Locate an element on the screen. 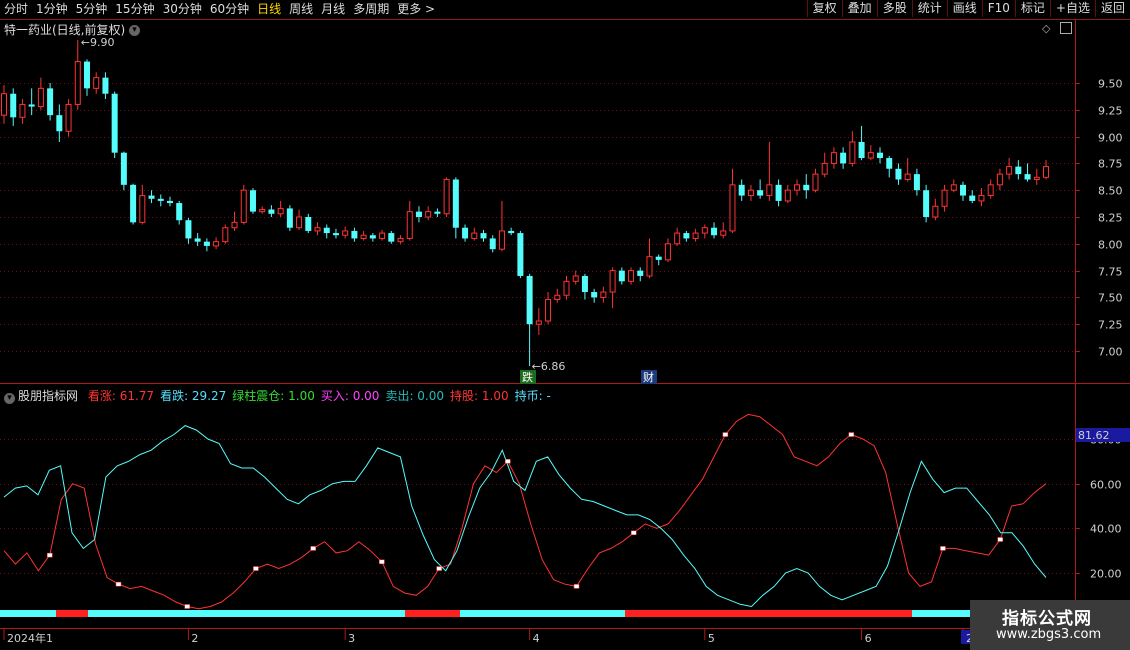  watermark-title: 指标公式网 is located at coordinates (1047, 619).